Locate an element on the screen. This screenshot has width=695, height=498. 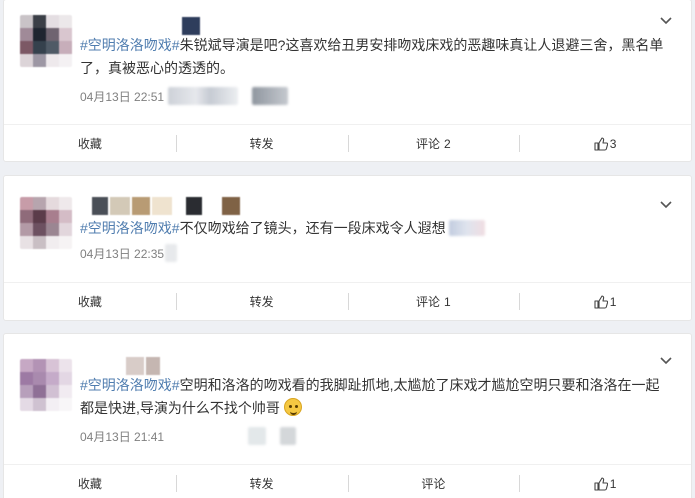
action-bar: 收藏 转发 评论 1 is located at coordinates (347, 481).